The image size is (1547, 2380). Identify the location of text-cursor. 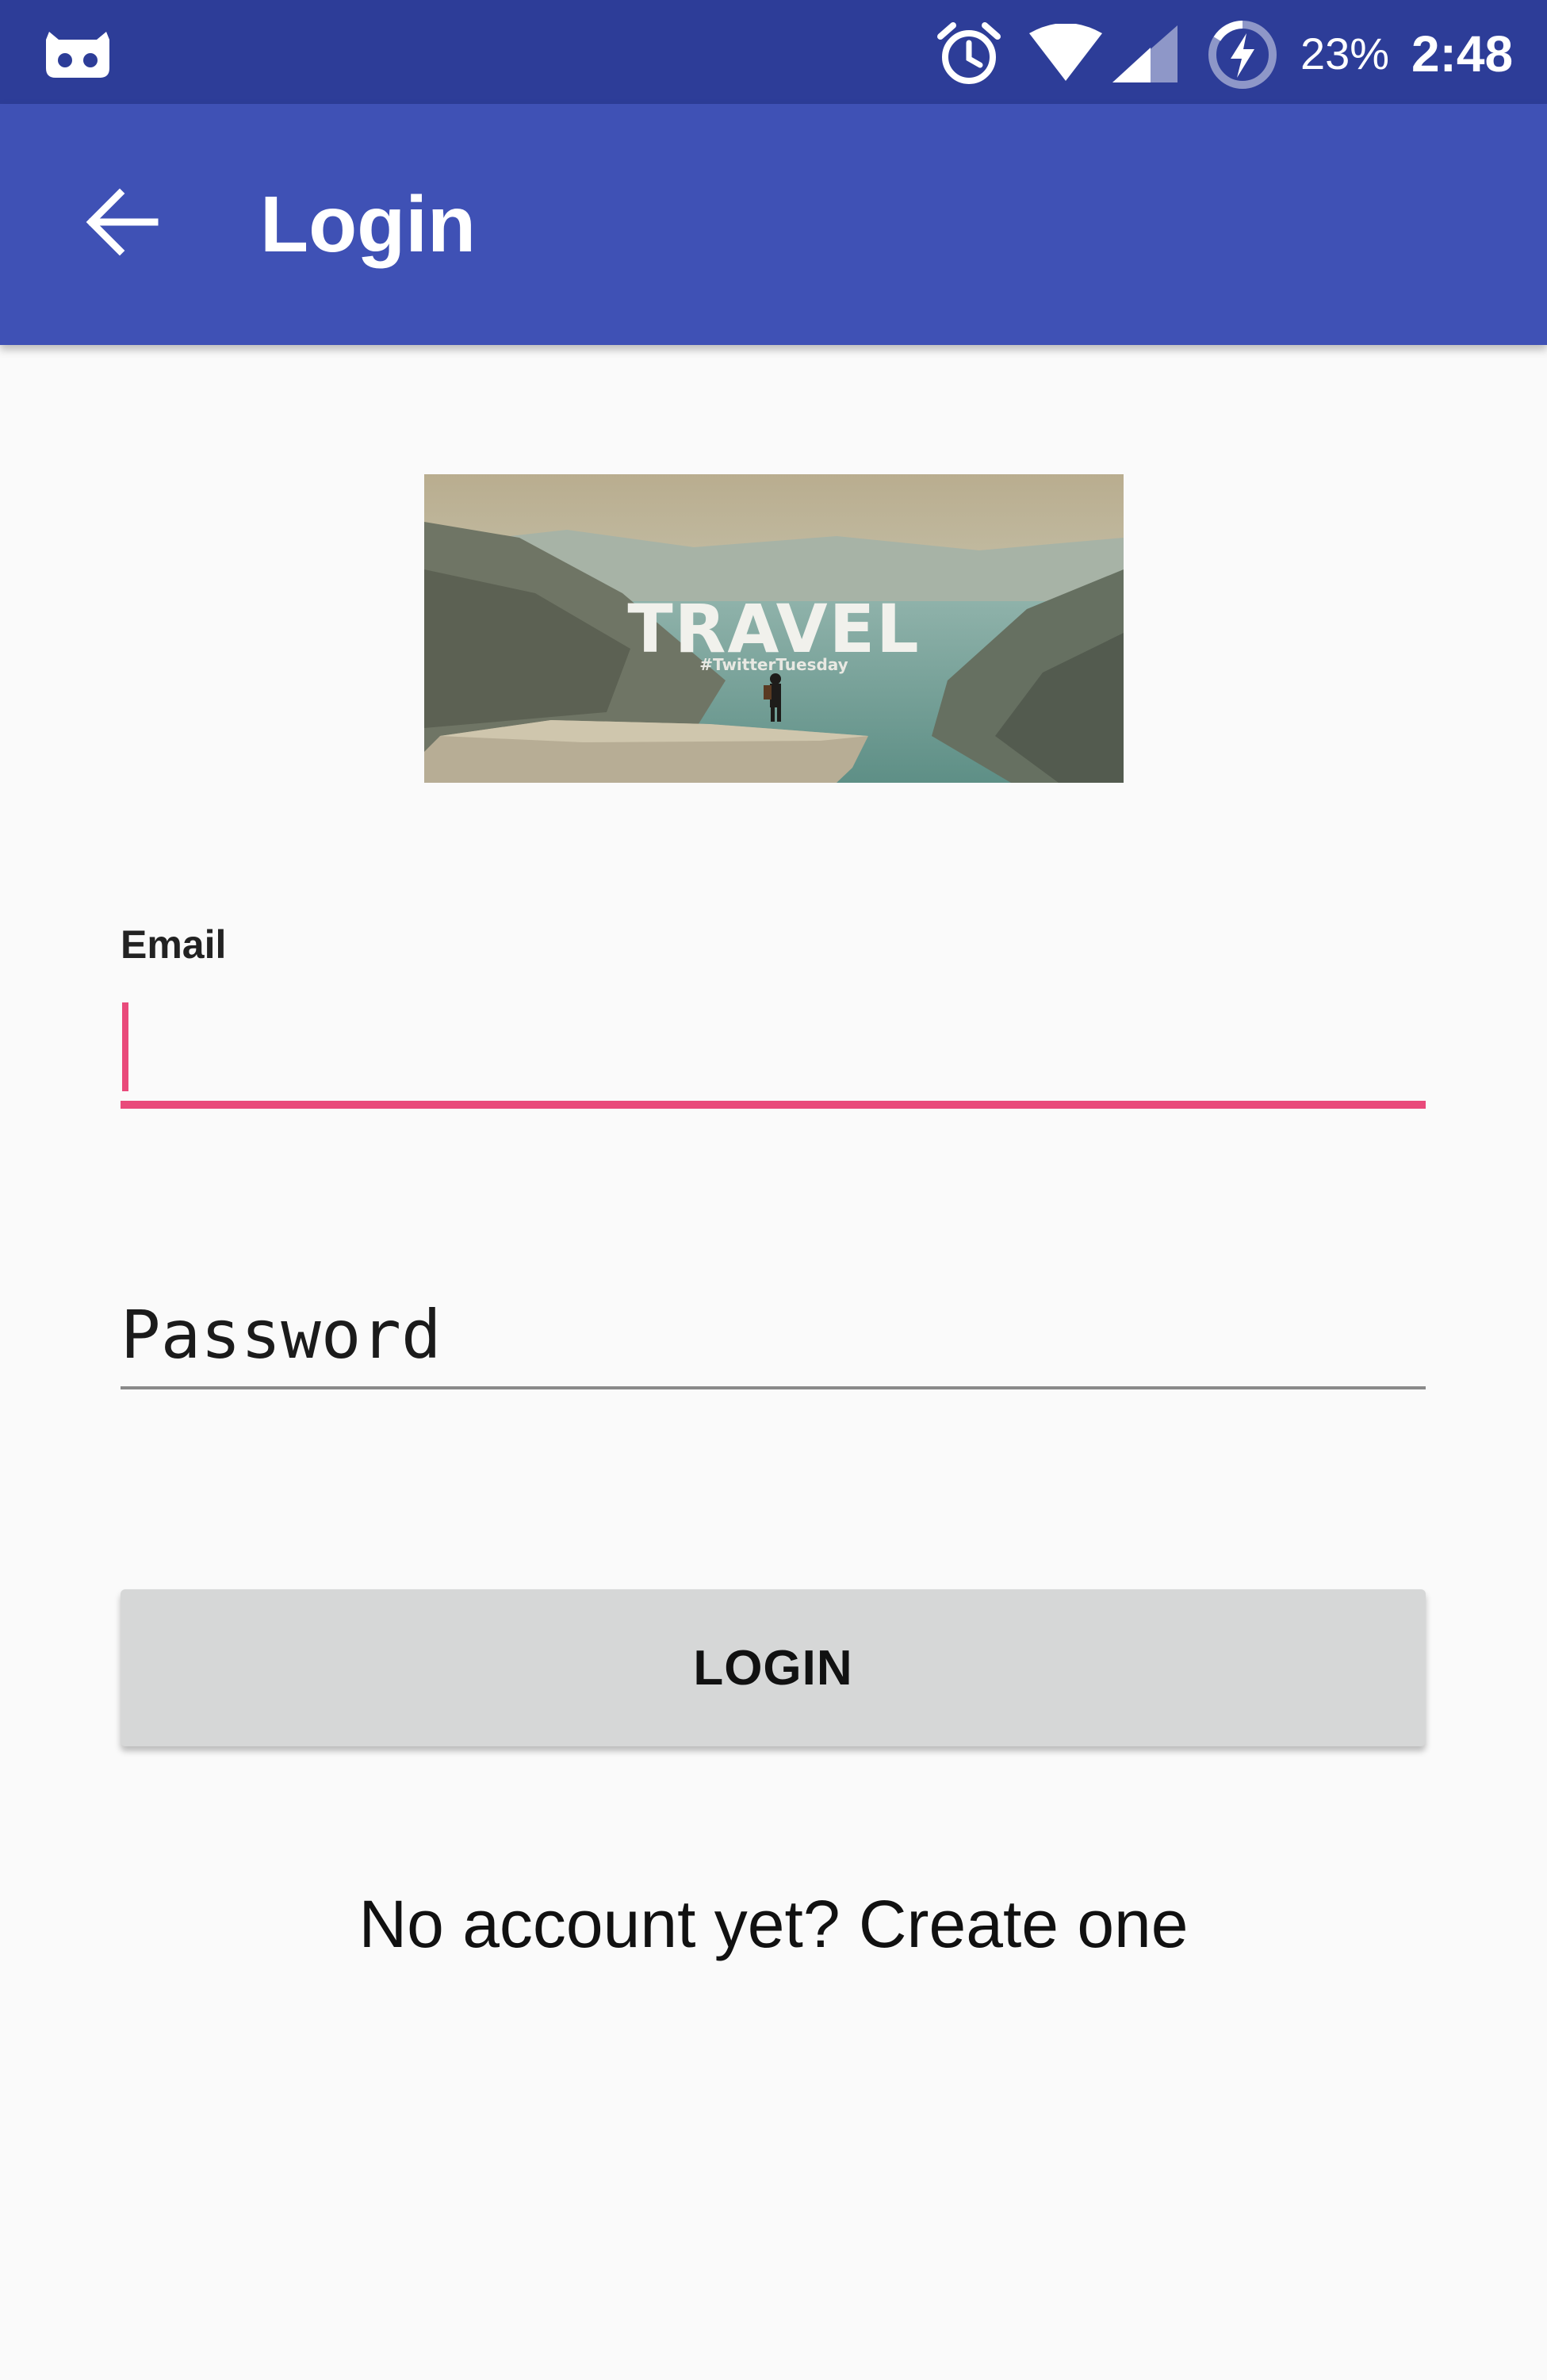
(125, 1046).